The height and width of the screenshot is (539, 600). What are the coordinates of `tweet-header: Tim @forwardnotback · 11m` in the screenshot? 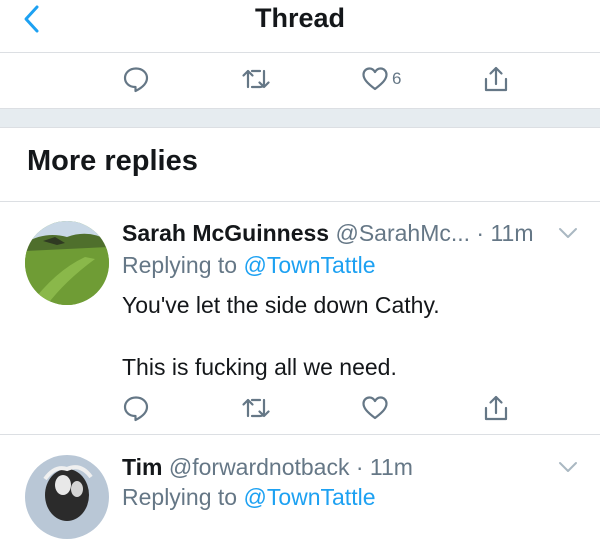 It's located at (267, 467).